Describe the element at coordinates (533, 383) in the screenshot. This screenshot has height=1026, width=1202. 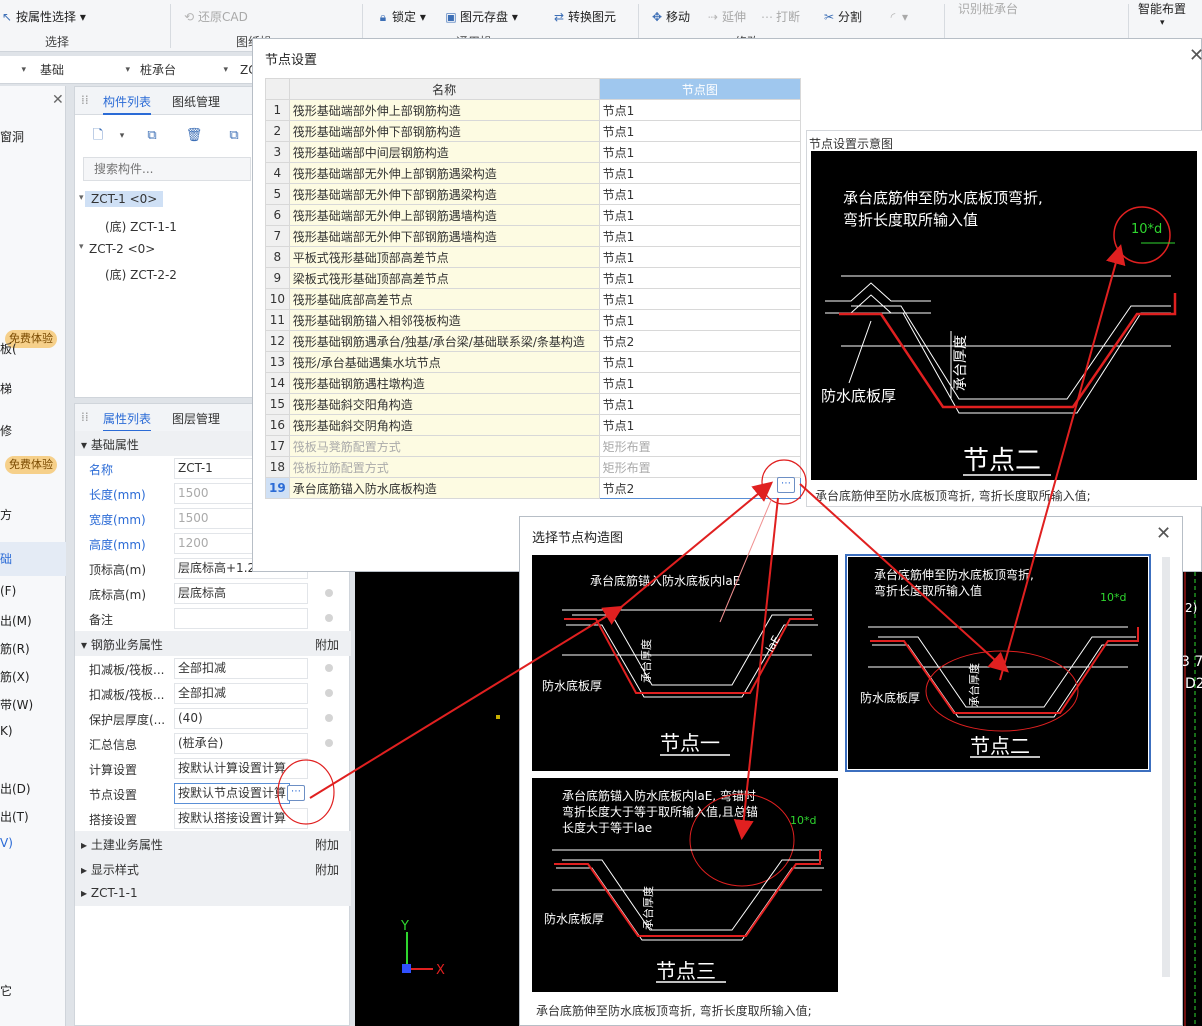
I see `table-row: 14 筏形基础钢筋遇柱墩构造 节点1` at that location.